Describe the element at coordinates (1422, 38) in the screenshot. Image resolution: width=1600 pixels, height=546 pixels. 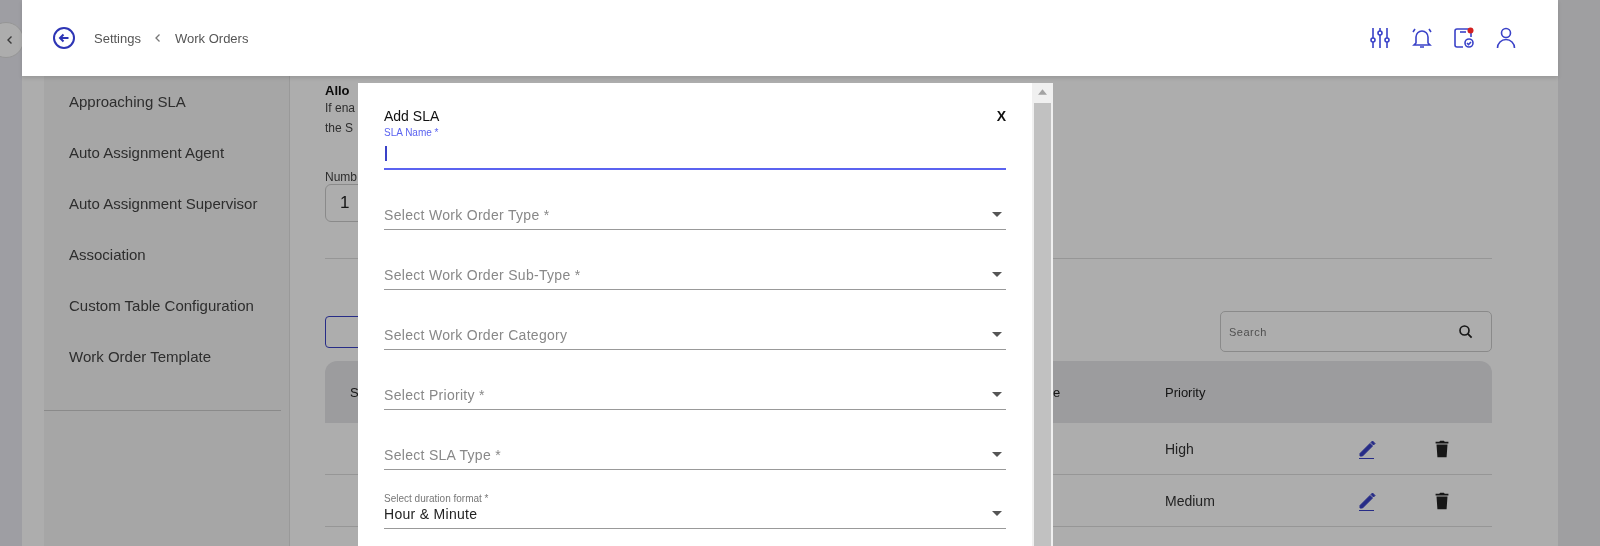
I see `bell-icon` at that location.